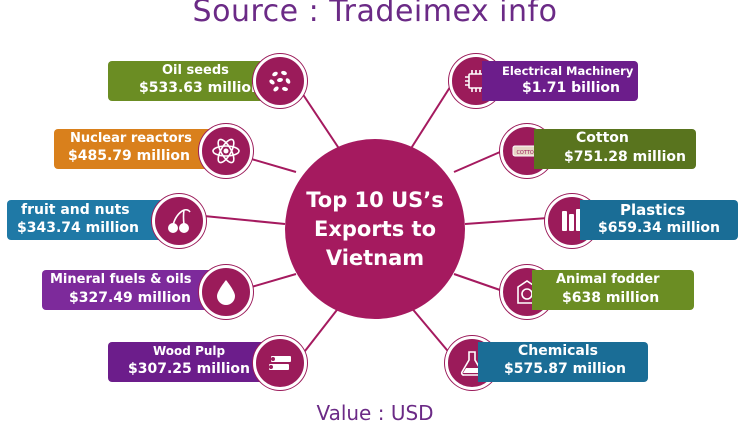 The width and height of the screenshot is (750, 428). What do you see at coordinates (272, 281) in the screenshot?
I see `connector-mineral-fuels` at bounding box center [272, 281].